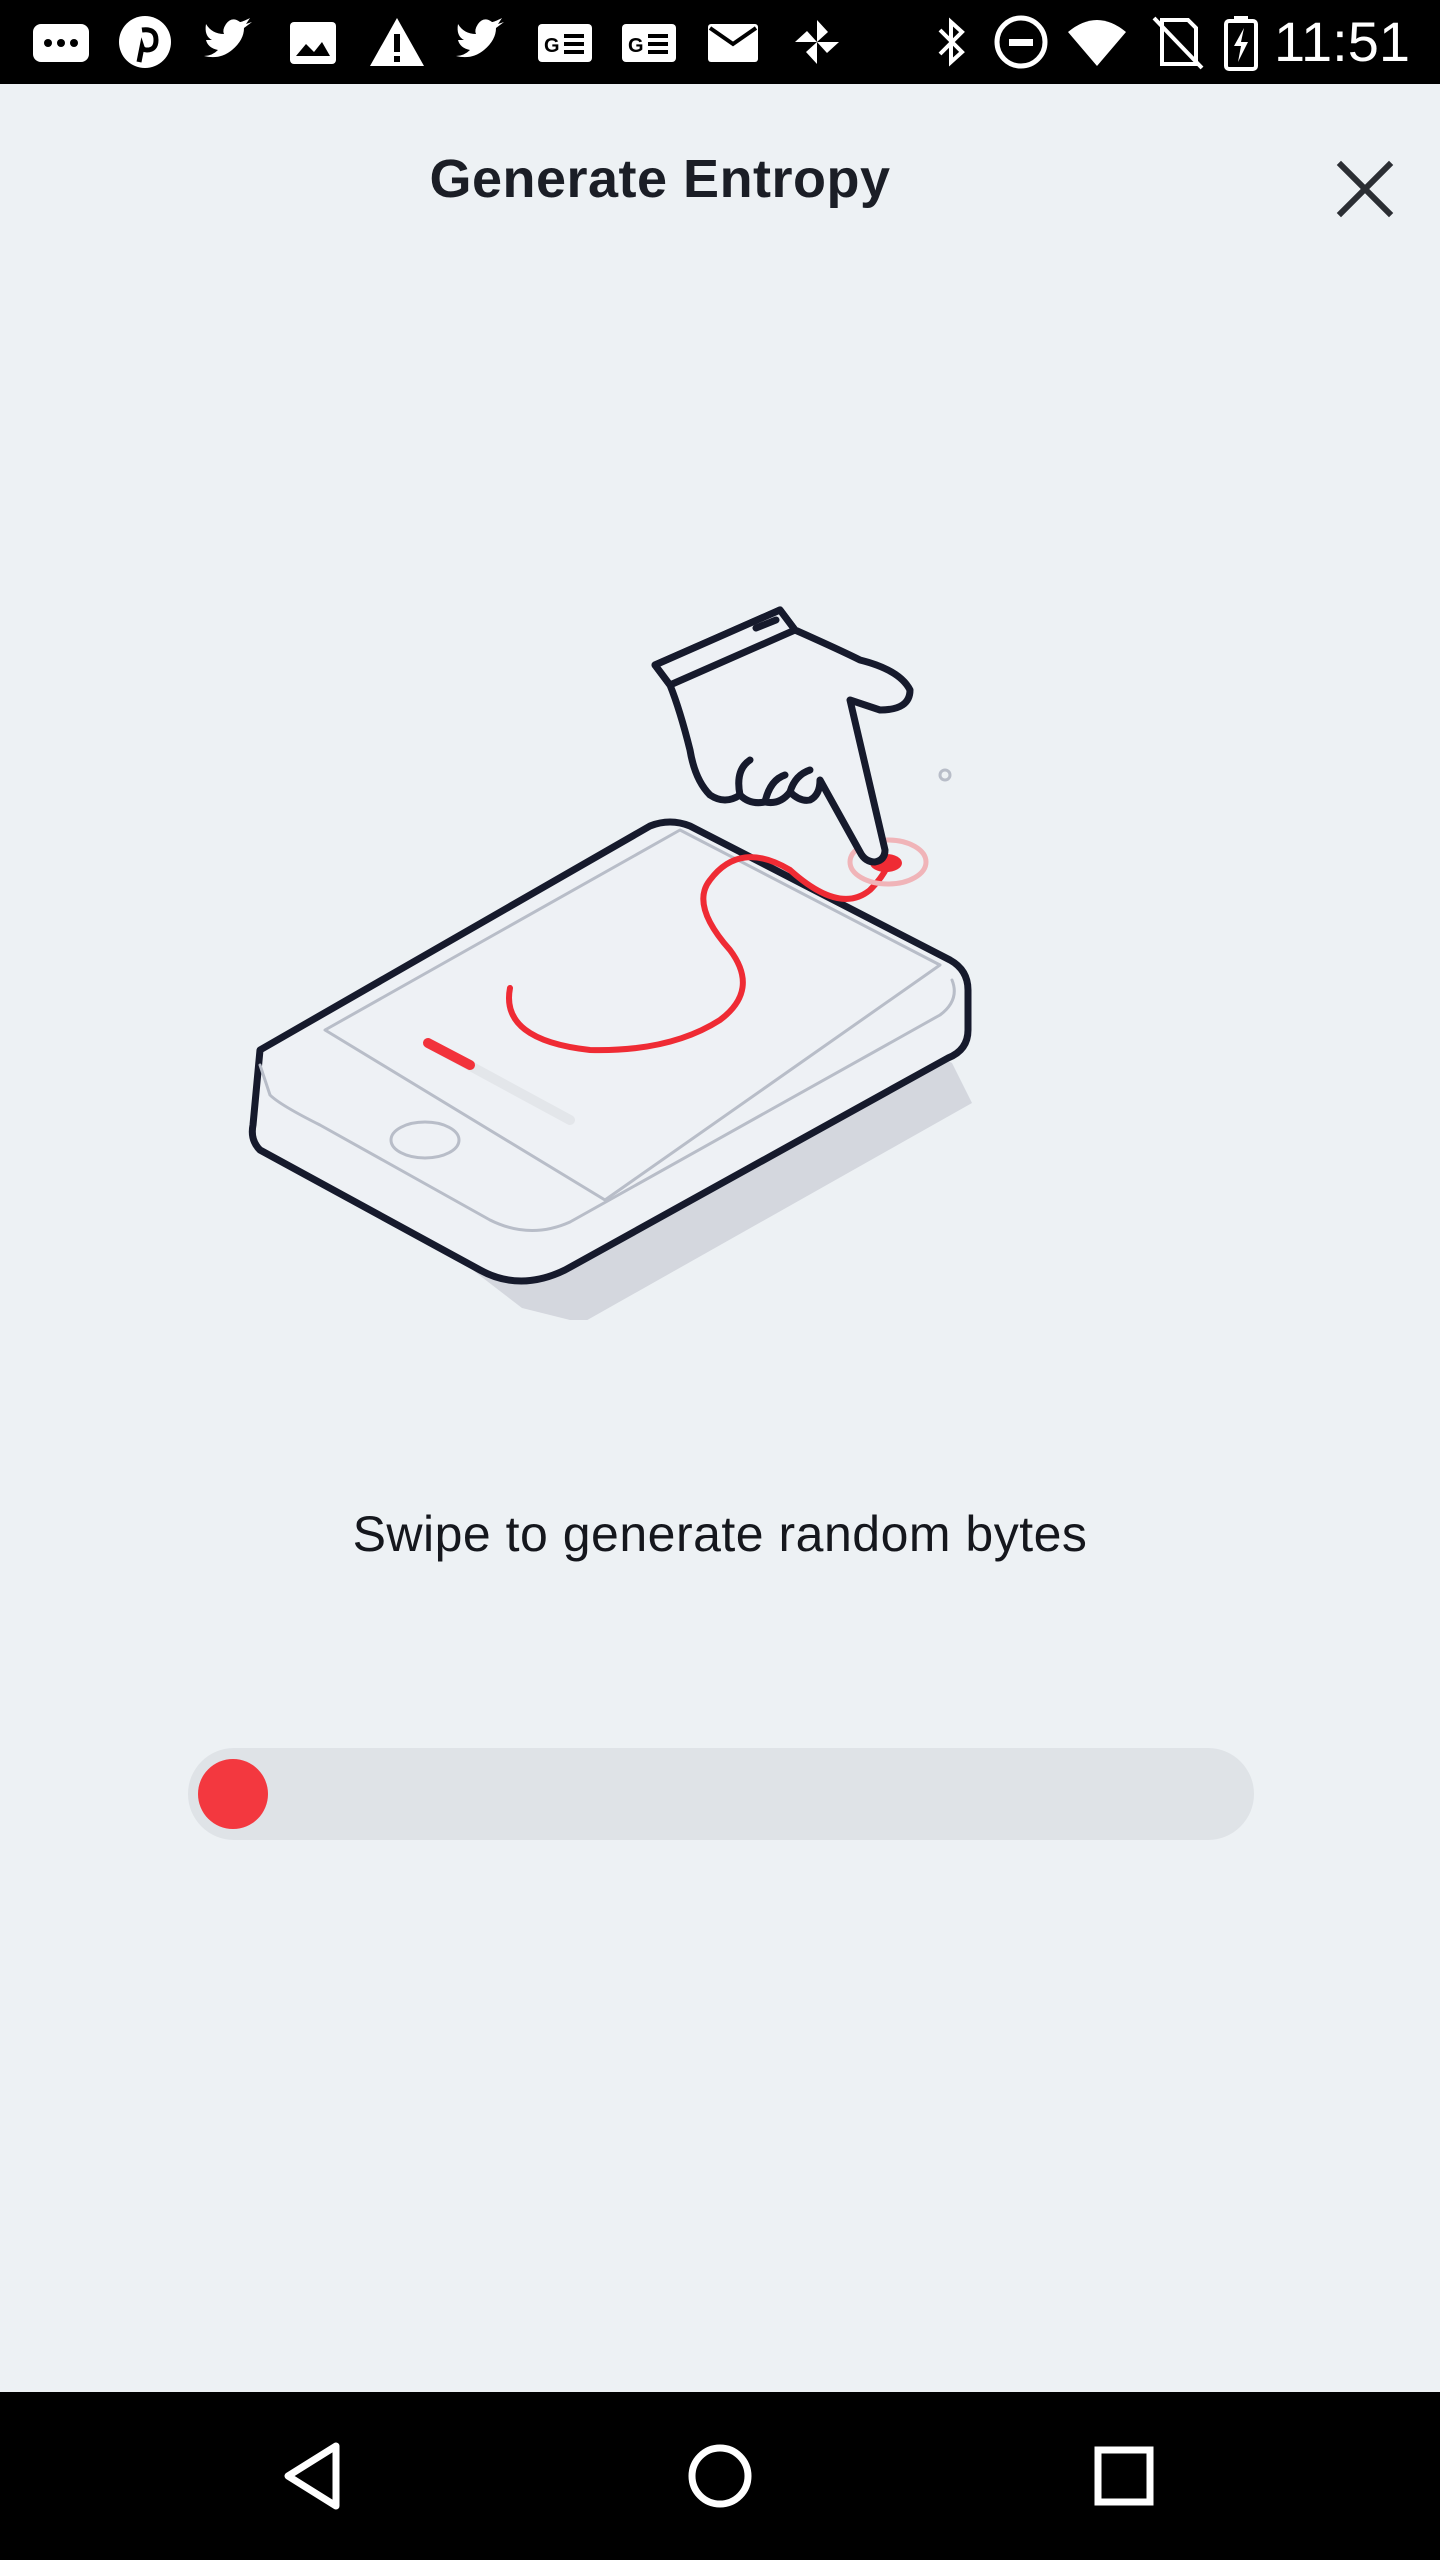  I want to click on home-icon, so click(720, 2476).